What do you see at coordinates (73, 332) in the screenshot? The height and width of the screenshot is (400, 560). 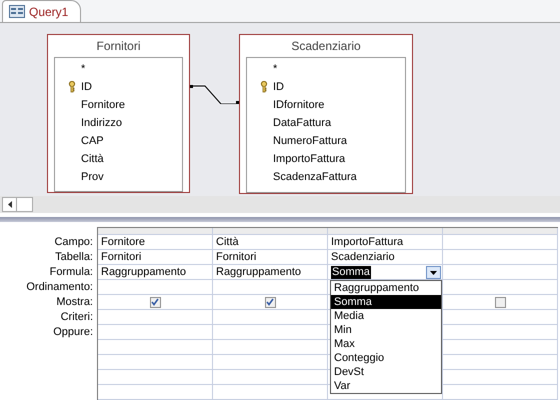 I see `row-label: Oppure:` at bounding box center [73, 332].